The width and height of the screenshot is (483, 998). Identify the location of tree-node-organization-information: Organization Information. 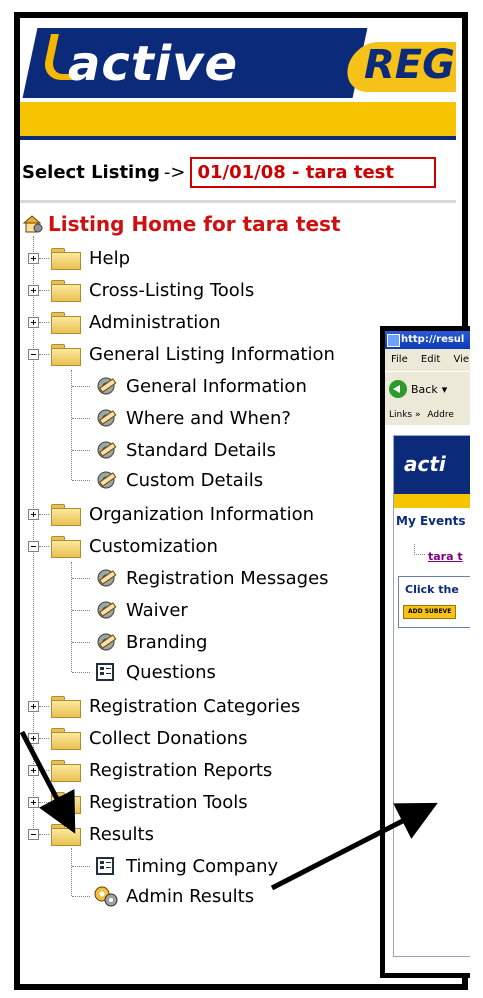
(171, 514).